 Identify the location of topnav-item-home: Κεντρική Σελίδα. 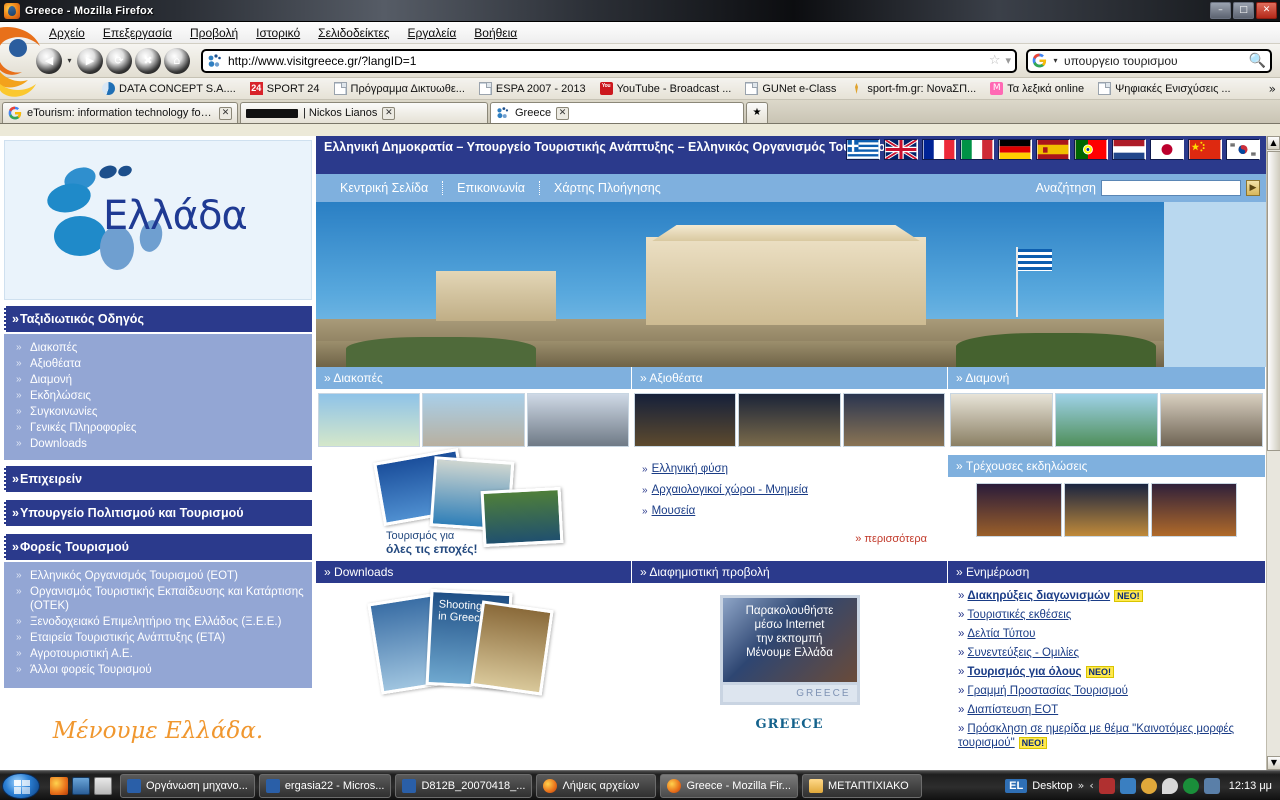
(385, 188).